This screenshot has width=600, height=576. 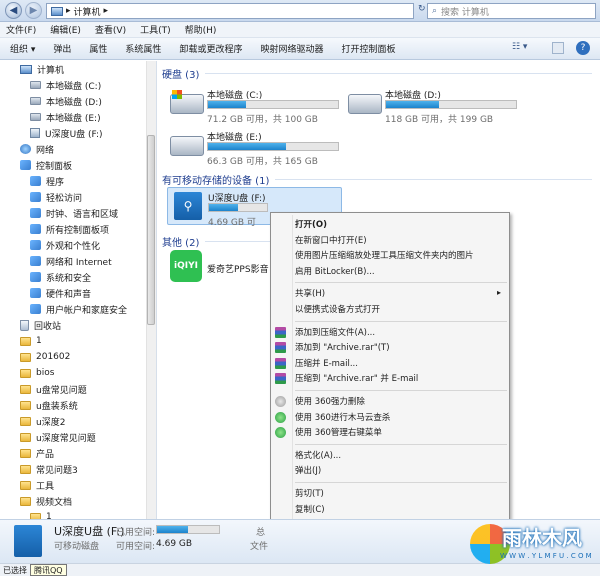 I want to click on context-menu-item: 使用 360进行木马云查杀, so click(x=342, y=417).